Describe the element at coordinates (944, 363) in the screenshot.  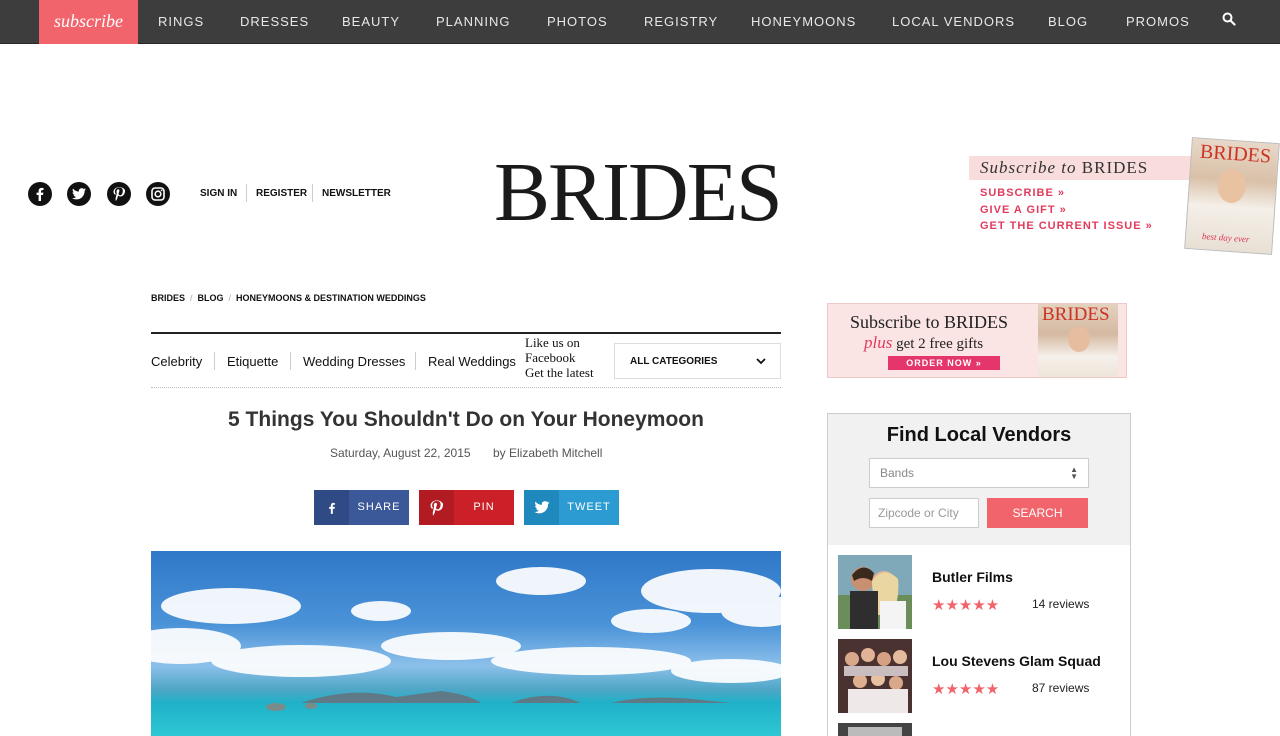
I see `order-now-button: ORDER NOW »` at that location.